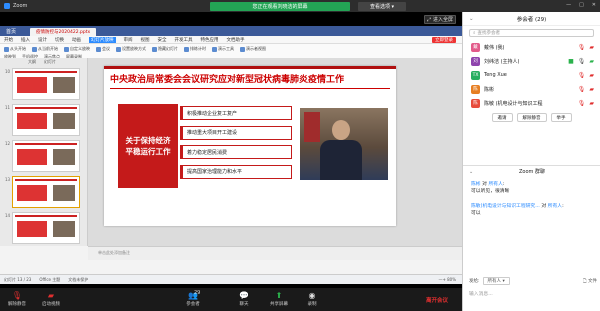 Image resolution: width=600 pixels, height=311 pixels. I want to click on menu-item-animation: 动画, so click(76, 40).